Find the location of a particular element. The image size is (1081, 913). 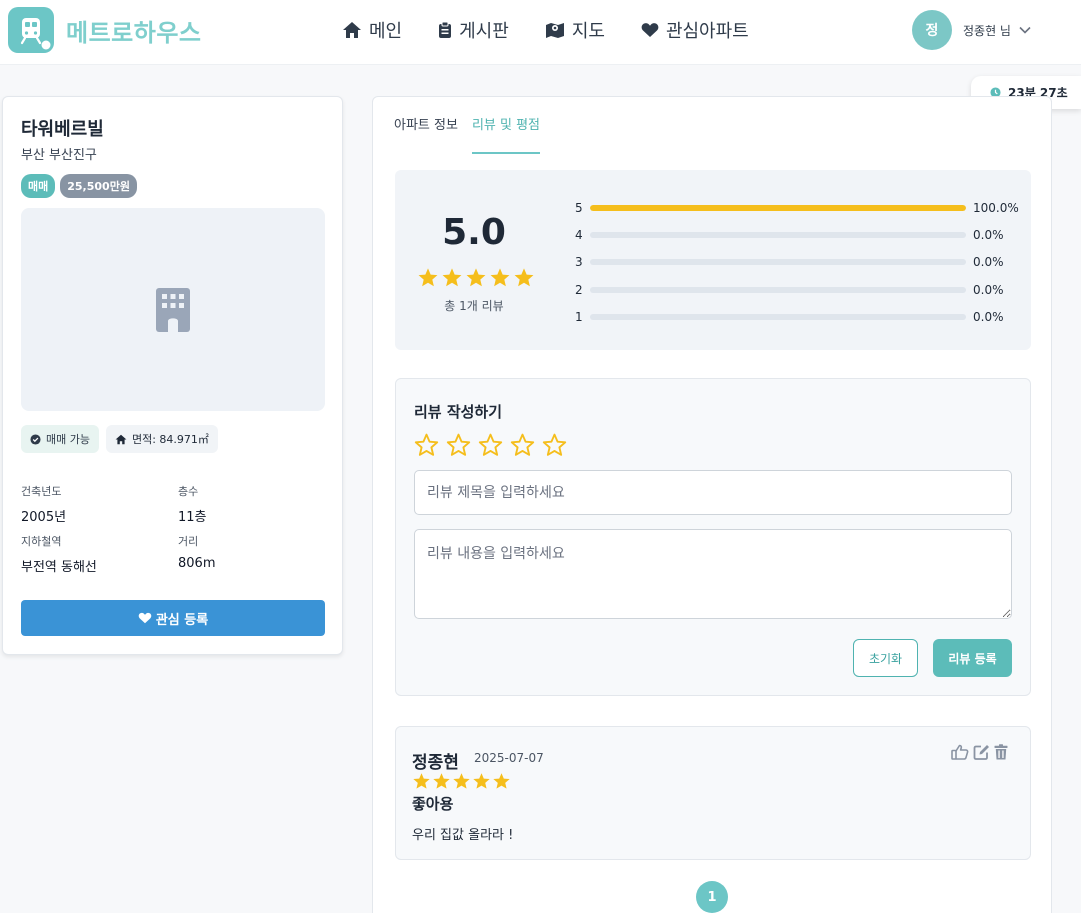

review-form-title: 리뷰 작성하기 is located at coordinates (458, 412).